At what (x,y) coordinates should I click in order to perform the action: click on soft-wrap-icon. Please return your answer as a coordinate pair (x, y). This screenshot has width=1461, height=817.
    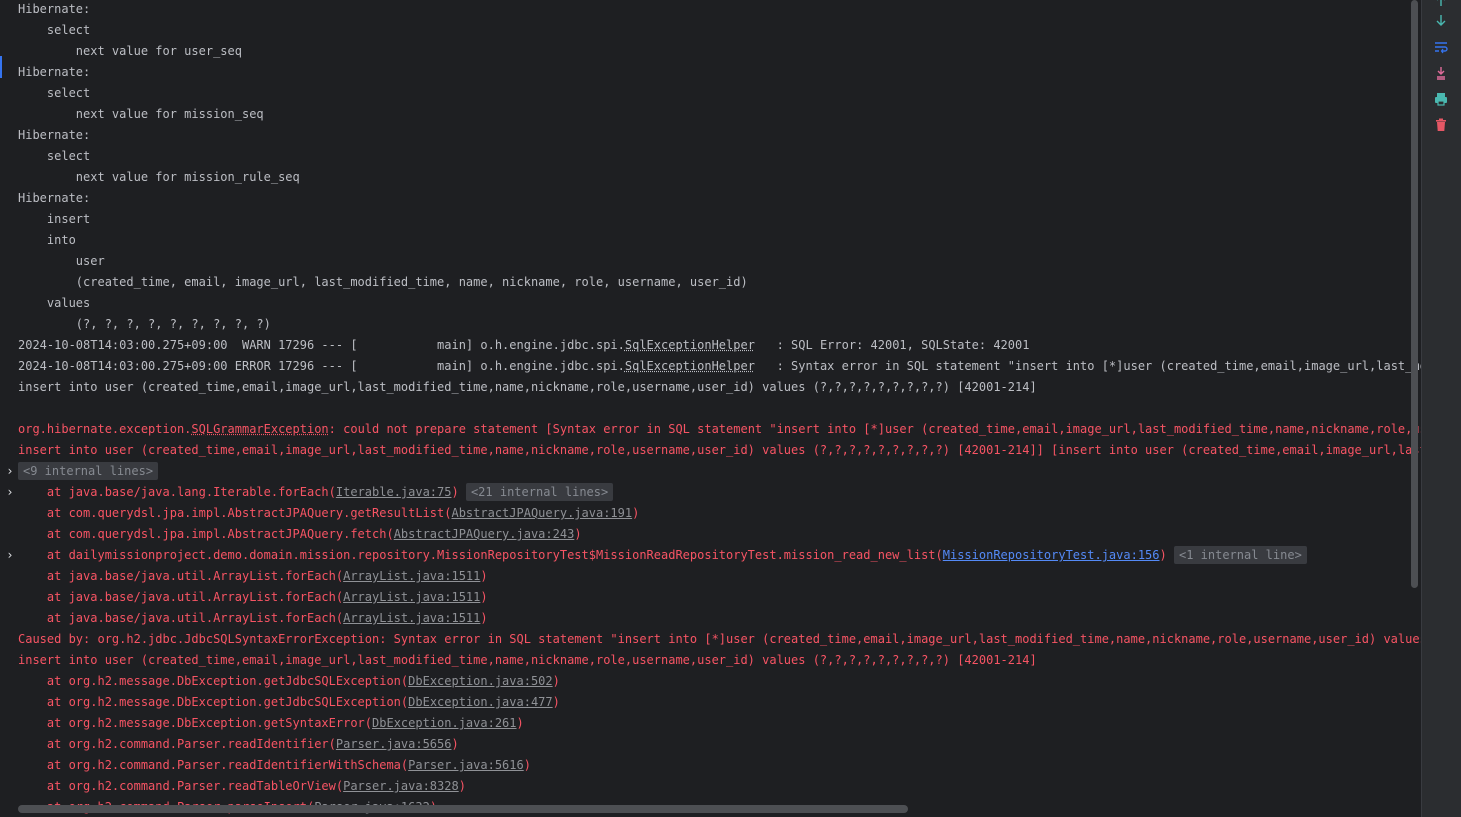
    Looking at the image, I should click on (1441, 47).